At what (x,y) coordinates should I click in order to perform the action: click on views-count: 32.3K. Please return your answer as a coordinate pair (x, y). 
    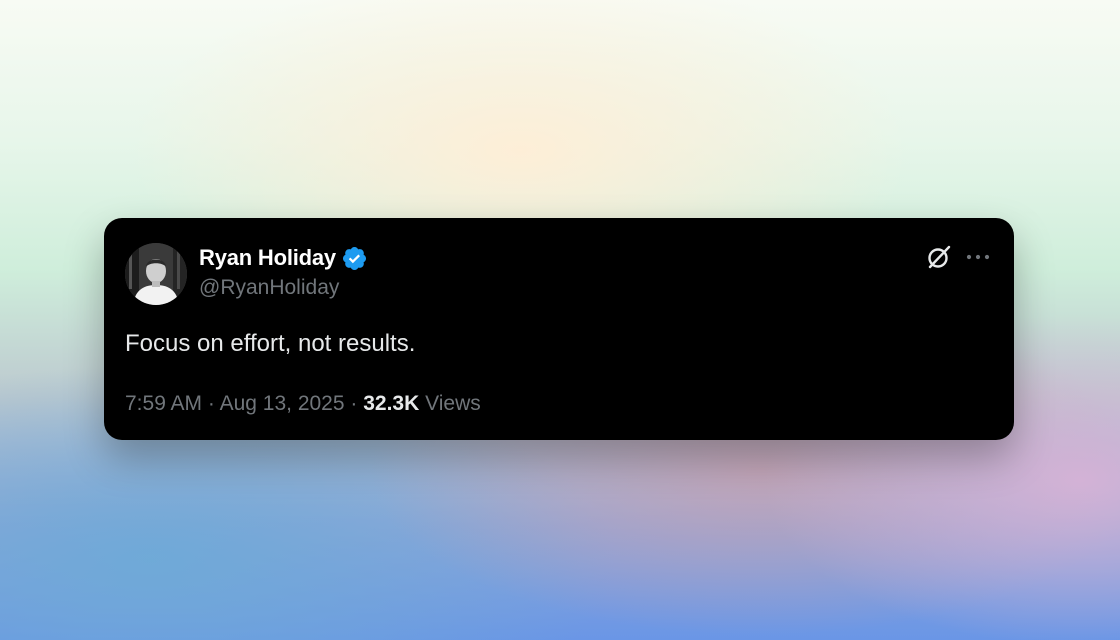
    Looking at the image, I should click on (391, 403).